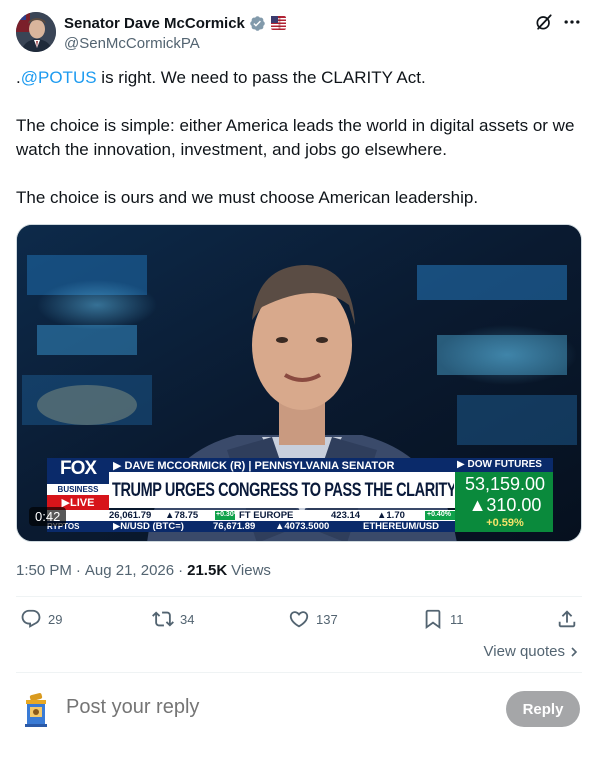 The height and width of the screenshot is (757, 598). Describe the element at coordinates (299, 596) in the screenshot. I see `divider-top` at that location.